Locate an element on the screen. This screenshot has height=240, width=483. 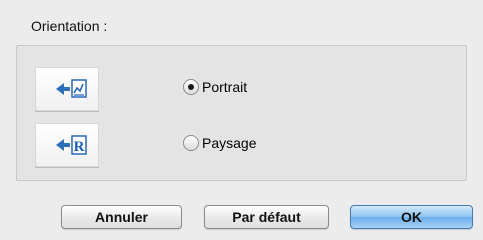
landscape-orientation-icon: R is located at coordinates (67, 145).